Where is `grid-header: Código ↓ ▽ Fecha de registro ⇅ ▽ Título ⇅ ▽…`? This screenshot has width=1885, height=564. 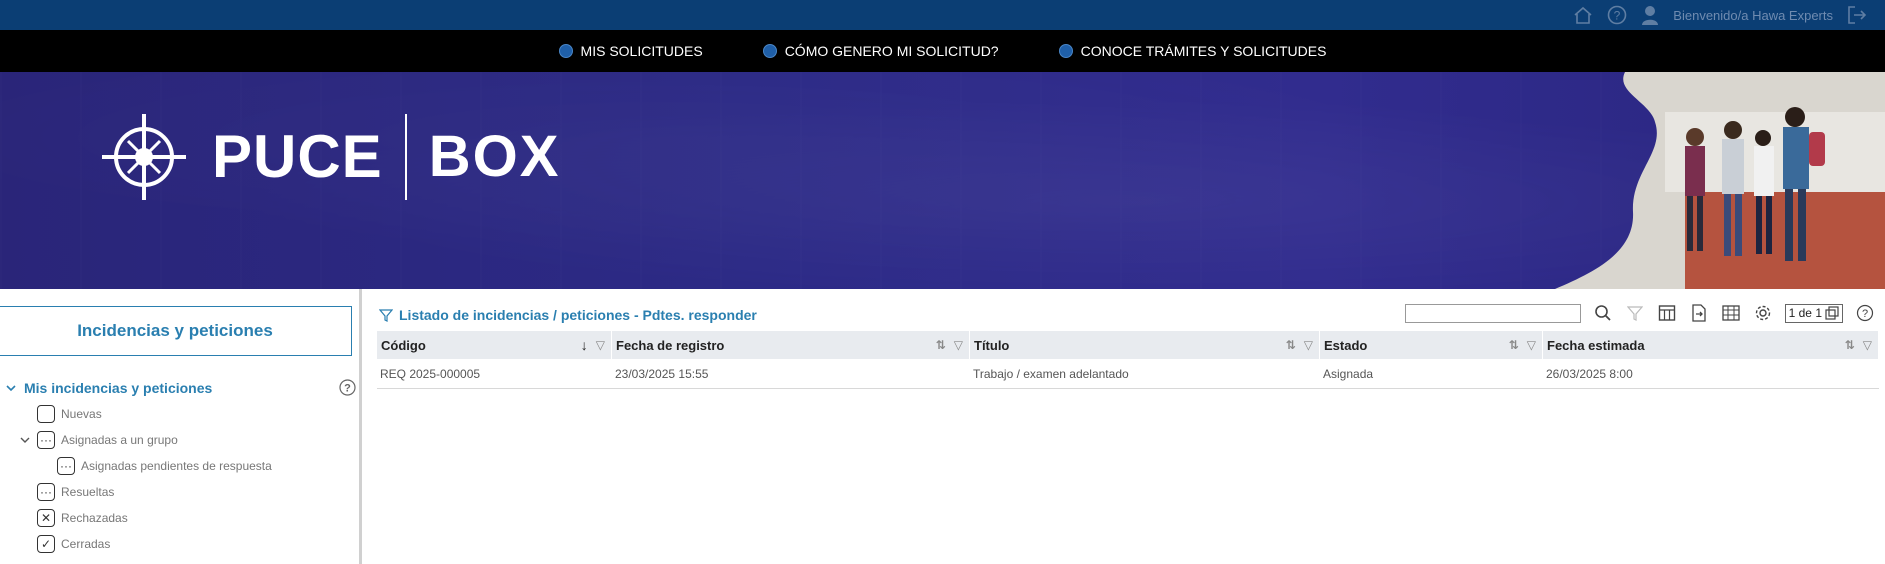
grid-header: Código ↓ ▽ Fecha de registro ⇅ ▽ Título ⇅ ▽… is located at coordinates (1128, 345).